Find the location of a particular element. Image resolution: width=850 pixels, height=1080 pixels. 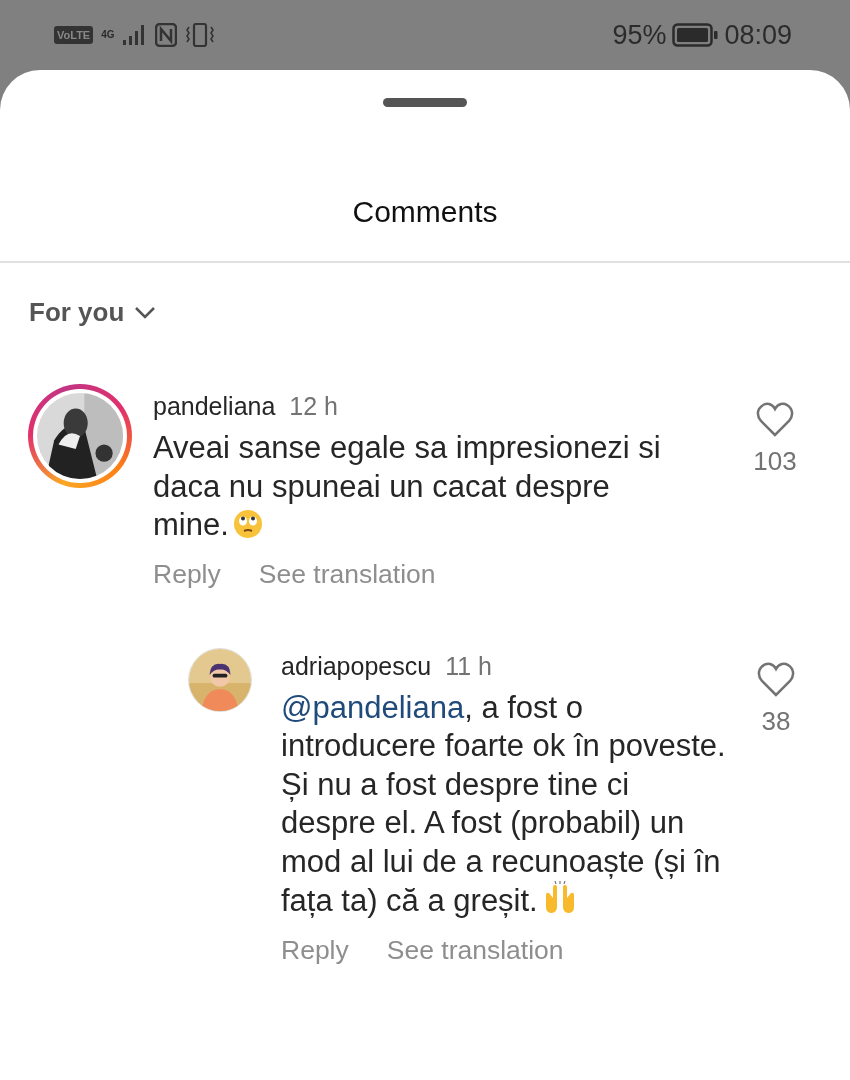

eye-roll-emoji-icon is located at coordinates (247, 524).